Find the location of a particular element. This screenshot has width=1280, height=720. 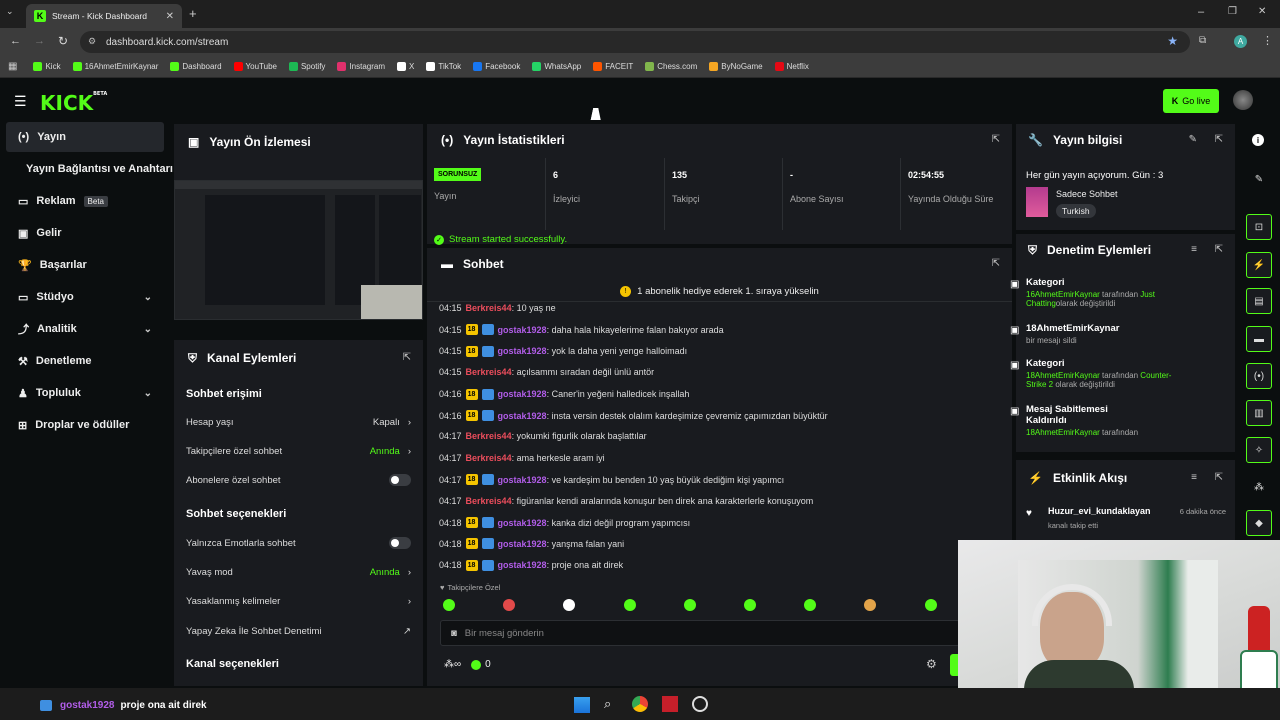

bookmark-item: Kick is located at coordinates (46, 66).